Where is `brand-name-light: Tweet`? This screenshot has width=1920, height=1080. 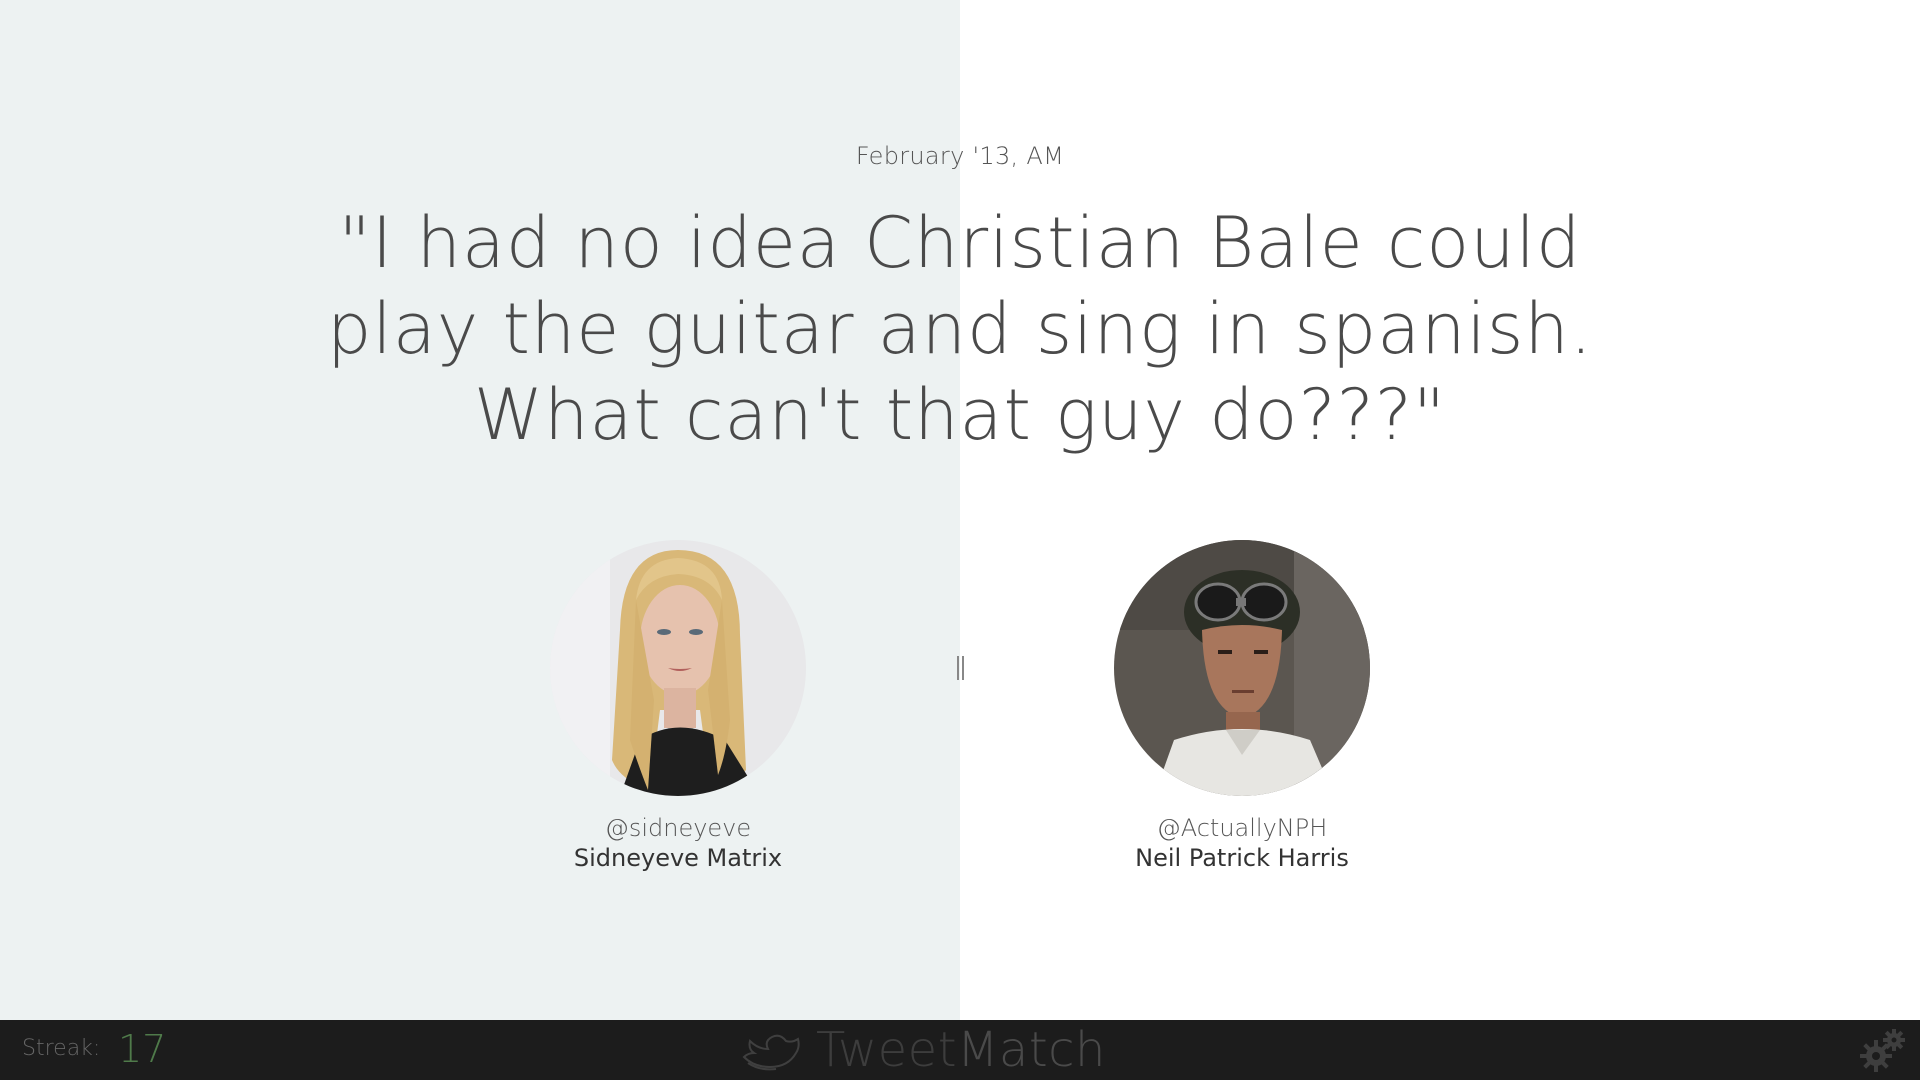
brand-name-light: Tweet is located at coordinates (887, 1050).